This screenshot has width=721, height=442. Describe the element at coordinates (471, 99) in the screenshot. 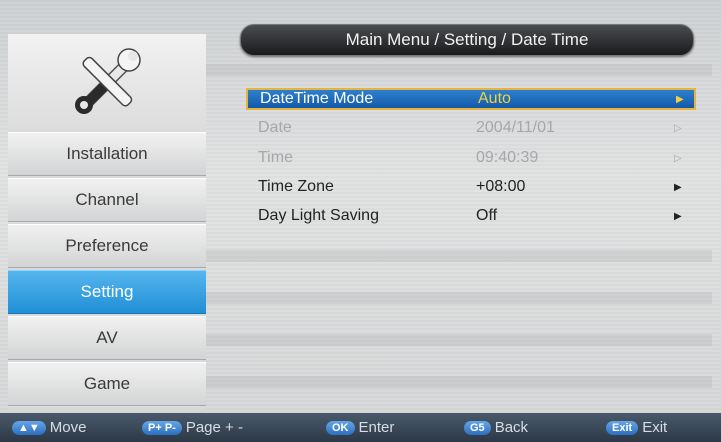

I see `setting-row-datetime-mode: DateTime Mode Auto ▶` at that location.